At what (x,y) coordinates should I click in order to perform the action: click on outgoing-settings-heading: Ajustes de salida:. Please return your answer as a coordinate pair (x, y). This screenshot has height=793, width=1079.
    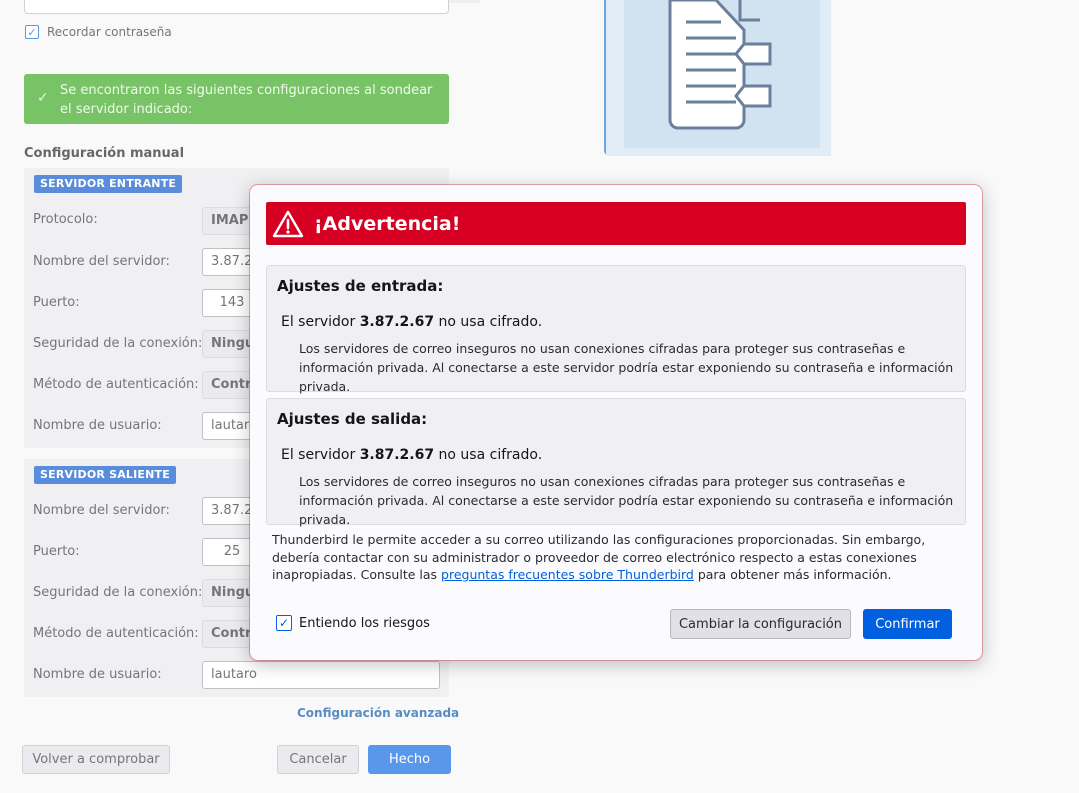
    Looking at the image, I should click on (352, 419).